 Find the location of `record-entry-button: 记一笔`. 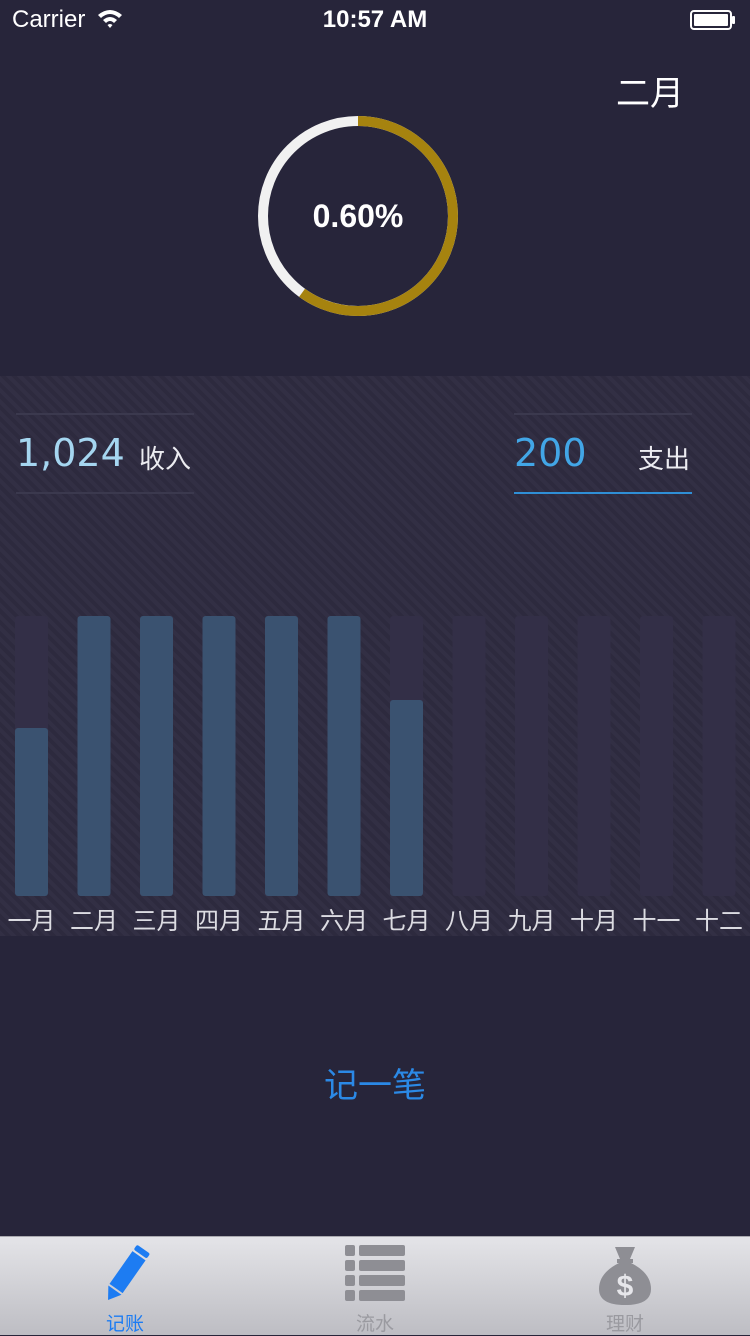

record-entry-button: 记一笔 is located at coordinates (375, 1082).